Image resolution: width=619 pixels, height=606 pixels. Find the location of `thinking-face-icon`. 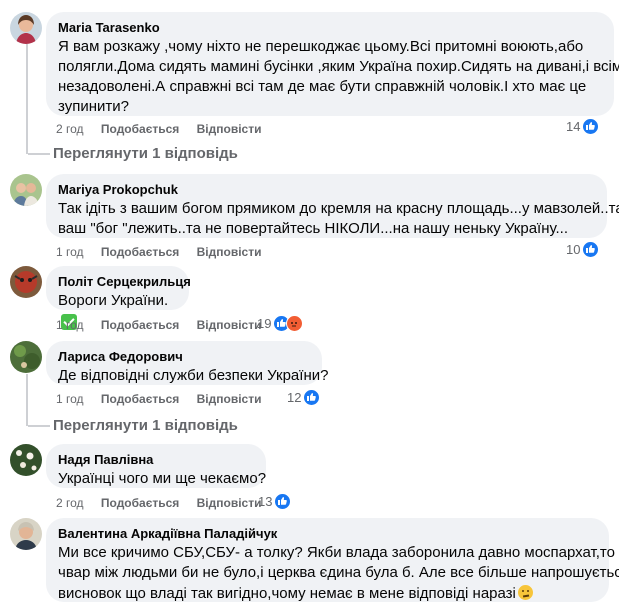

thinking-face-icon is located at coordinates (525, 592).